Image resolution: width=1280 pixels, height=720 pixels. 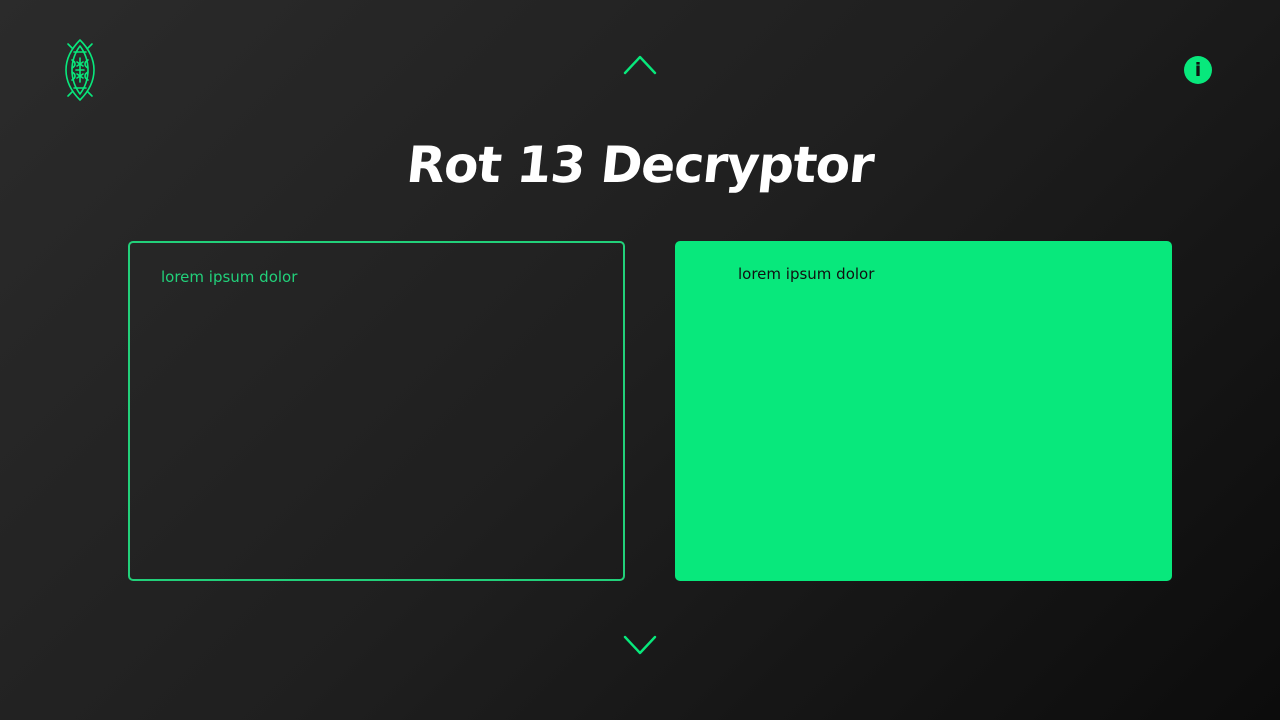 I want to click on info-icon: i, so click(x=1198, y=70).